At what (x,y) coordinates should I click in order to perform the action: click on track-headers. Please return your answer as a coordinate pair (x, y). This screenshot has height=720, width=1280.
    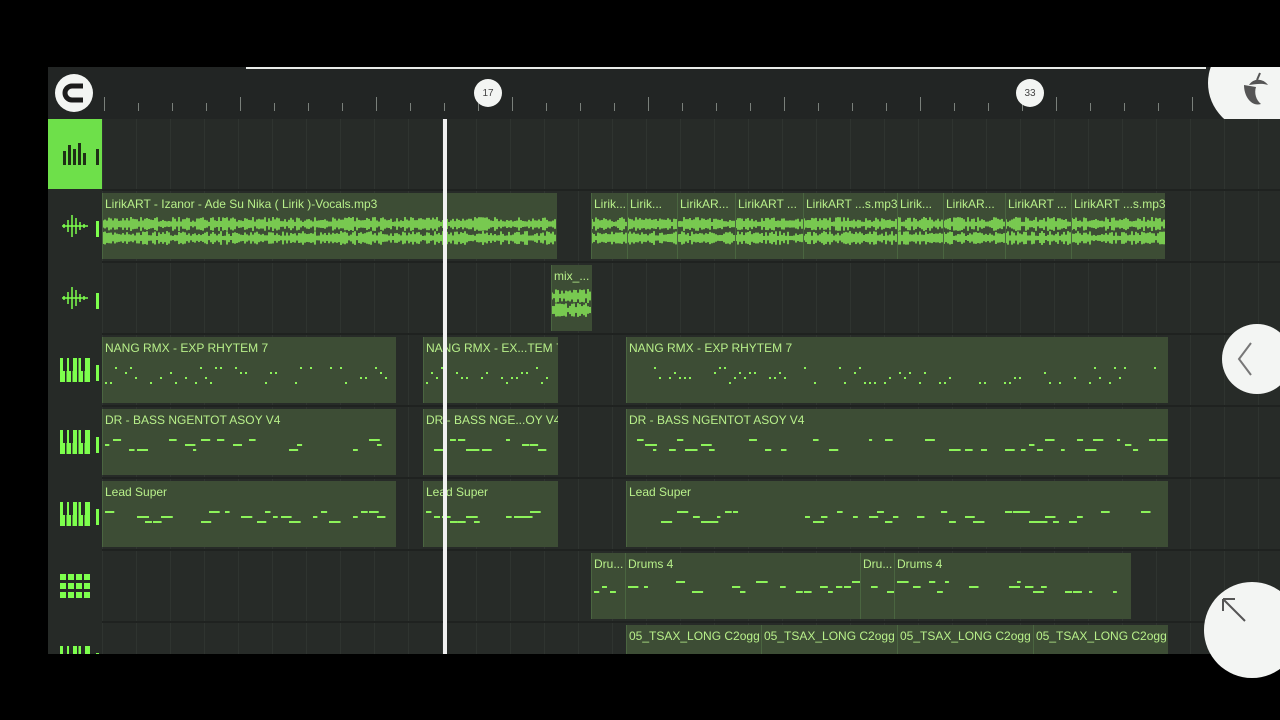
    Looking at the image, I should click on (75, 386).